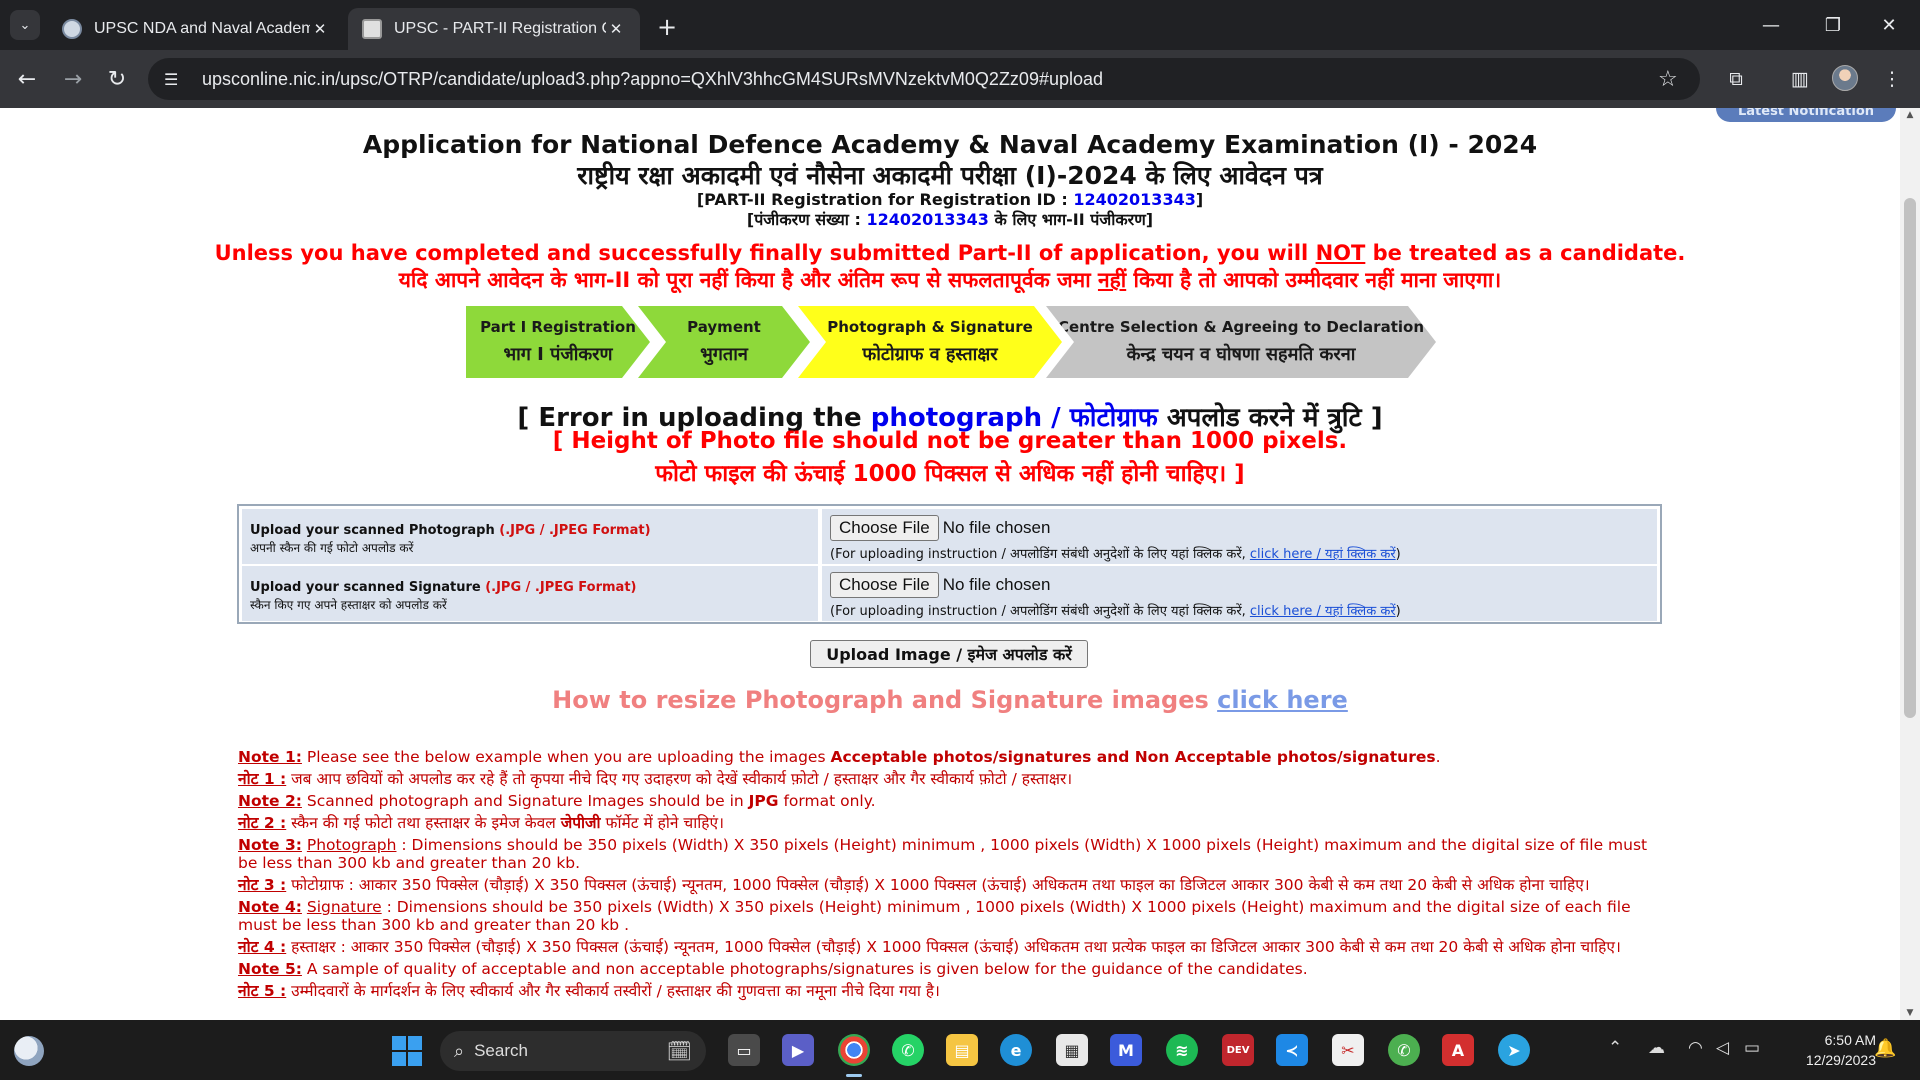  I want to click on regid-hi-suffix: के लिए भाग-II पंजीकरण], so click(1071, 219).